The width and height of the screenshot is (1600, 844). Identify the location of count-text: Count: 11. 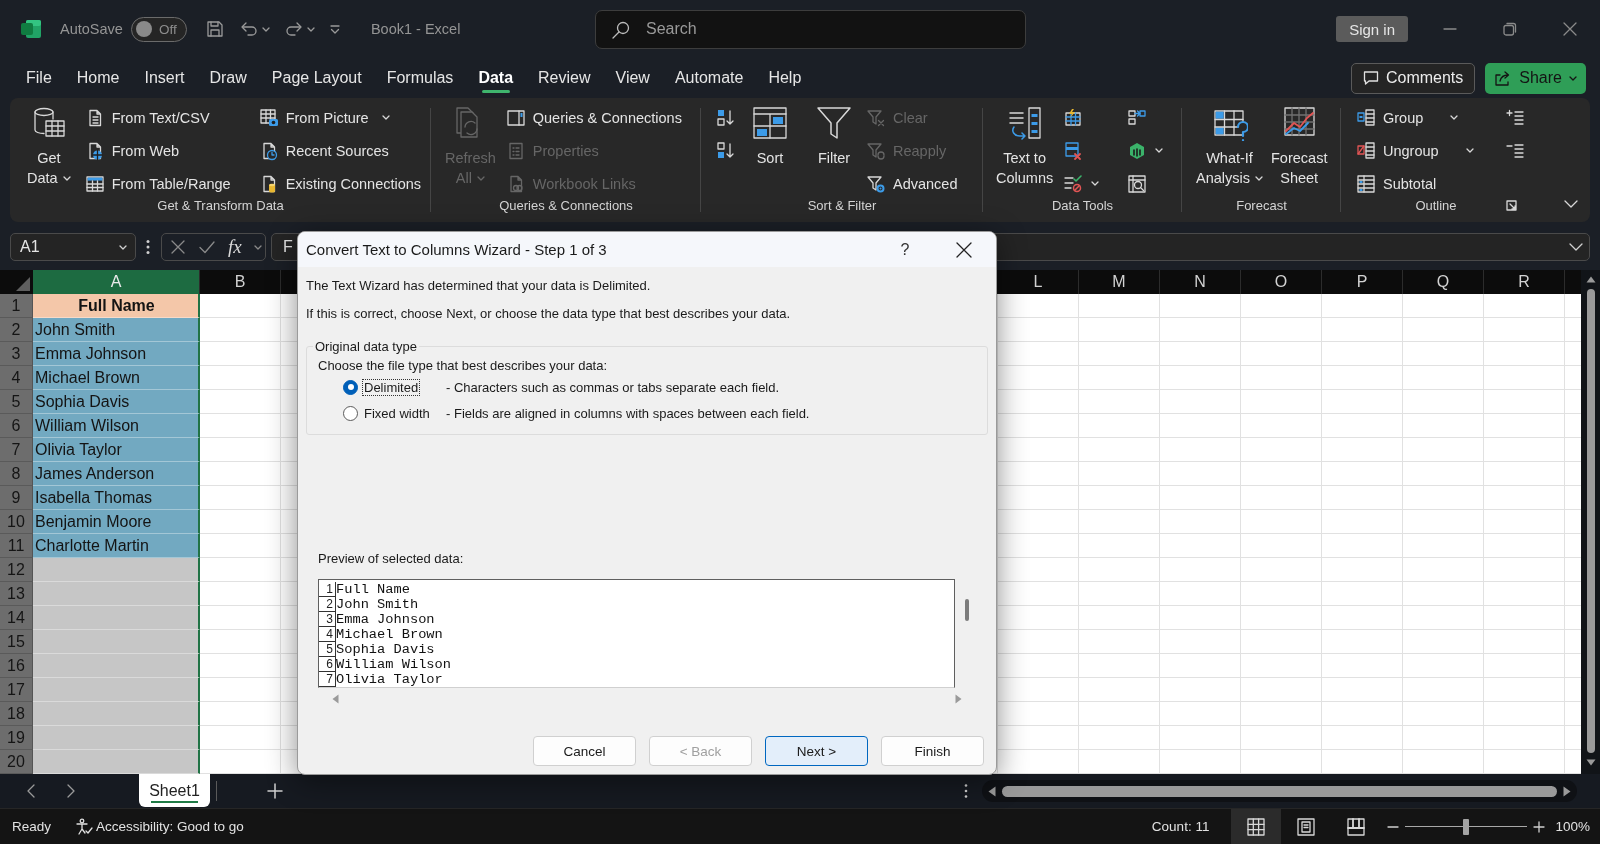
(1180, 826).